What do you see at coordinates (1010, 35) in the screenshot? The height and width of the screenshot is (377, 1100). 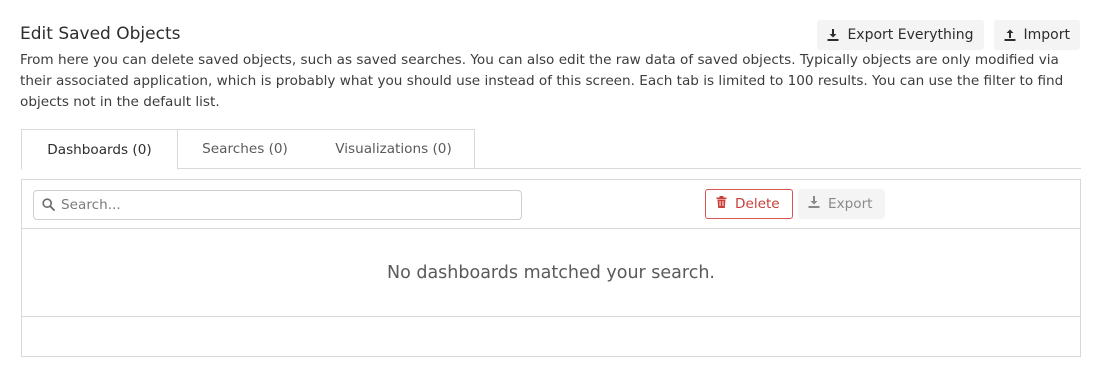 I see `upload-icon` at bounding box center [1010, 35].